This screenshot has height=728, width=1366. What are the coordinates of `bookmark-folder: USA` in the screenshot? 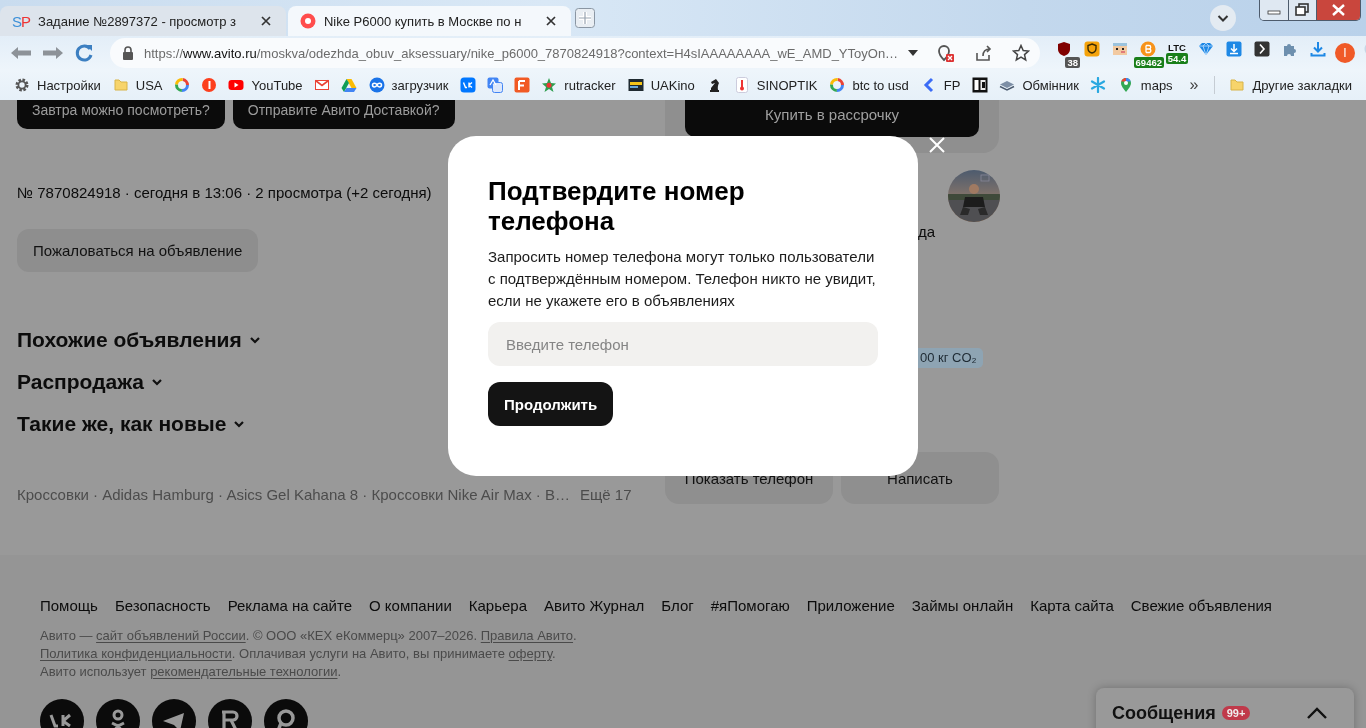 It's located at (137, 85).